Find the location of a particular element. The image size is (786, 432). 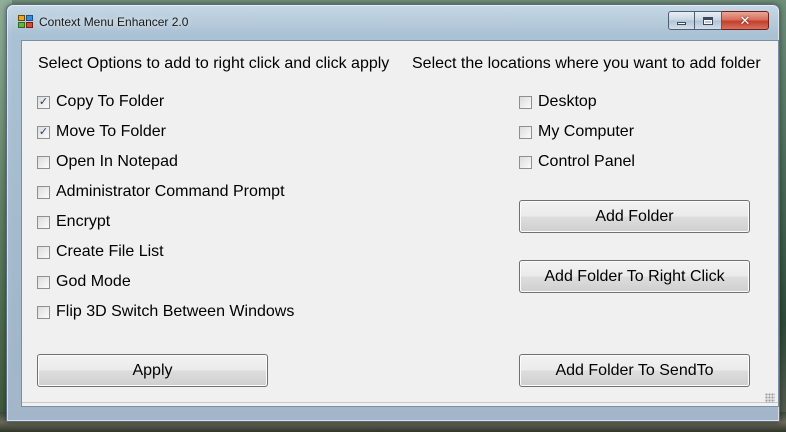

checkbox-label: Desktop is located at coordinates (567, 101).